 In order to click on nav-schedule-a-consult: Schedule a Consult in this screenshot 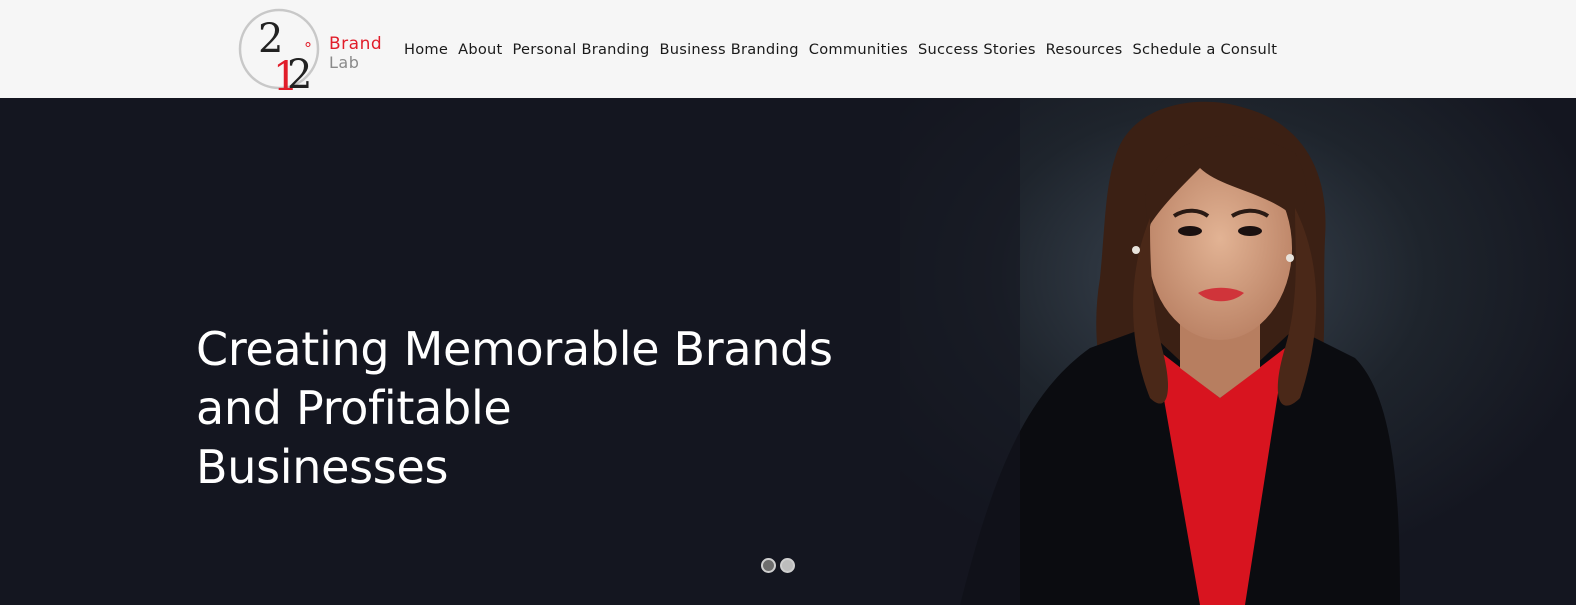, I will do `click(1204, 49)`.